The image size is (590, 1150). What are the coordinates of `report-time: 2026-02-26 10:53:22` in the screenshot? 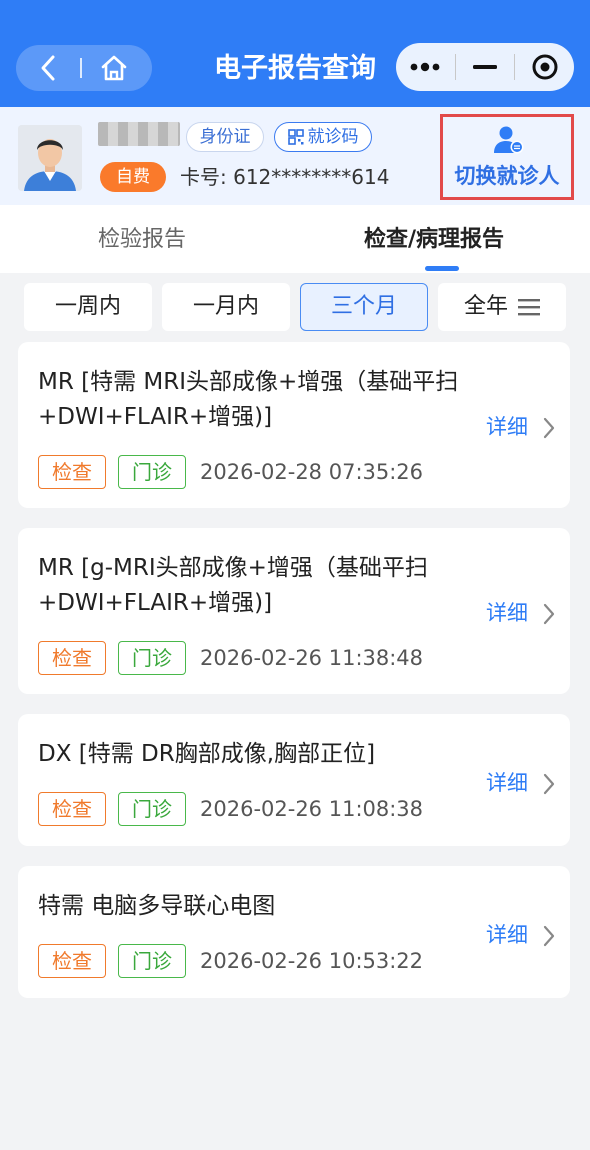 It's located at (312, 961).